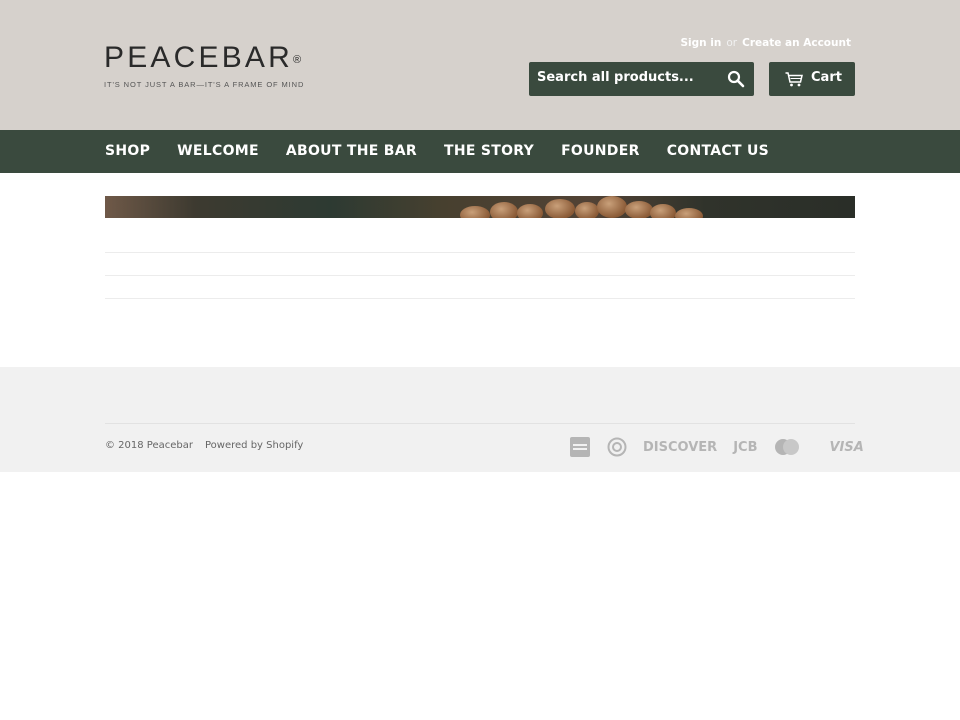 The image size is (960, 720). What do you see at coordinates (732, 43) in the screenshot?
I see `or-separator: or` at bounding box center [732, 43].